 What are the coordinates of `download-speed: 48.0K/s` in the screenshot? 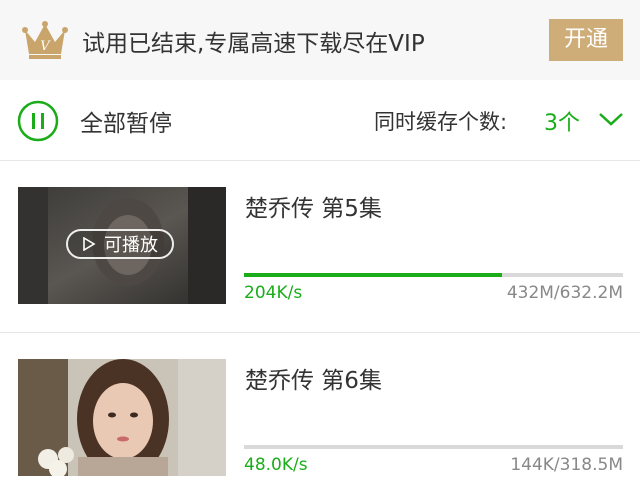 It's located at (276, 465).